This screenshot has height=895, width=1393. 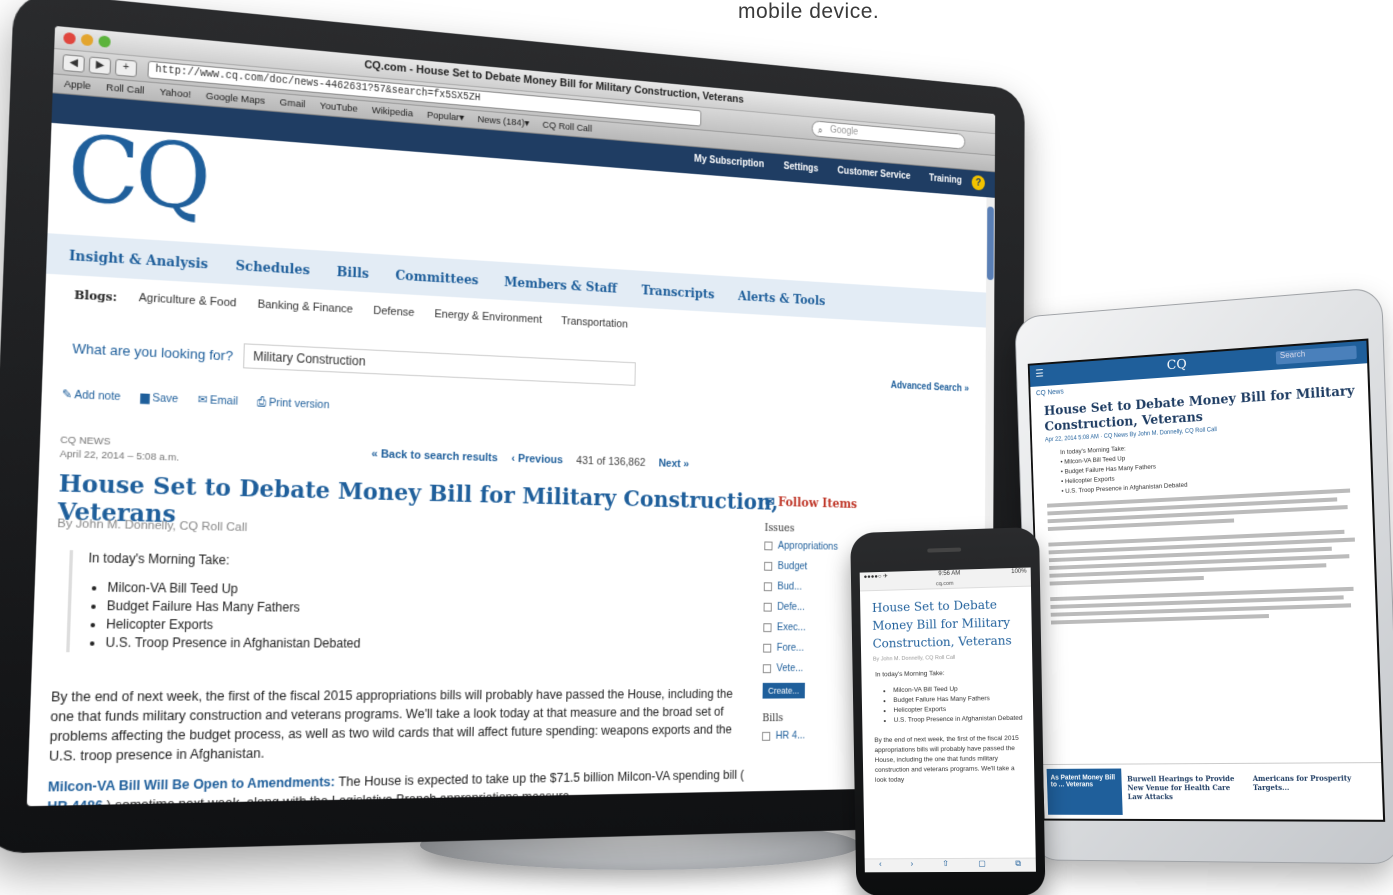 What do you see at coordinates (560, 285) in the screenshot?
I see `nav-members-staff: Members & Staff` at bounding box center [560, 285].